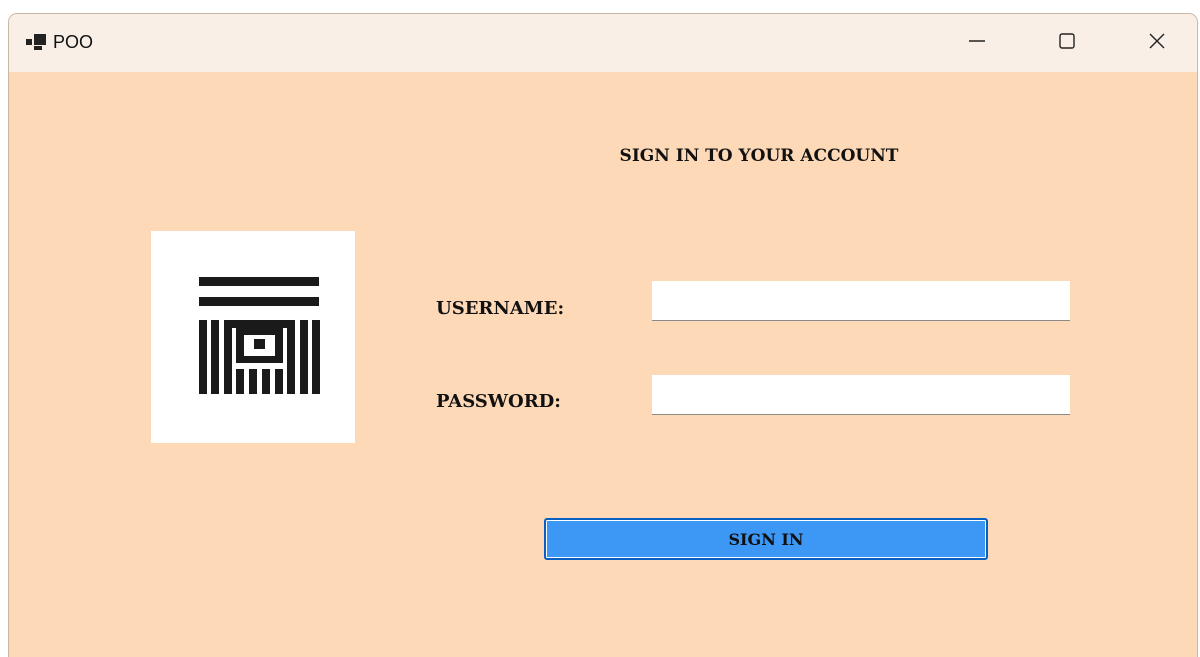  What do you see at coordinates (759, 156) in the screenshot?
I see `sign-in-heading: SIGN IN TO YOUR ACCOUNT` at bounding box center [759, 156].